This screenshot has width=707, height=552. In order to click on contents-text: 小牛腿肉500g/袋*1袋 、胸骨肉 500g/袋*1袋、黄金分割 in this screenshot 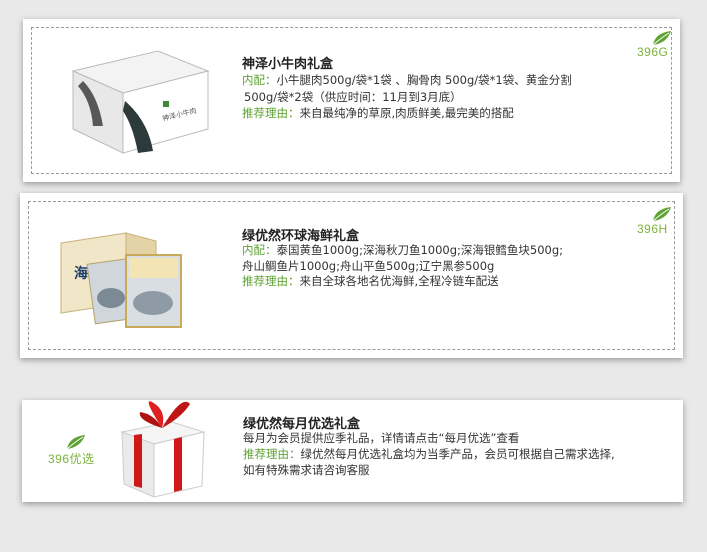, I will do `click(424, 80)`.